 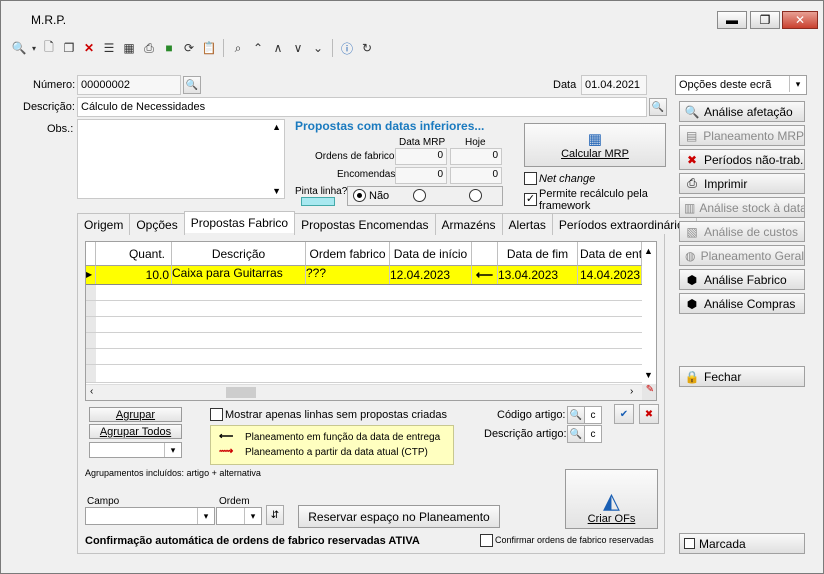 What do you see at coordinates (239, 275) in the screenshot?
I see `cell-descricao: Caixa para Guitarras` at bounding box center [239, 275].